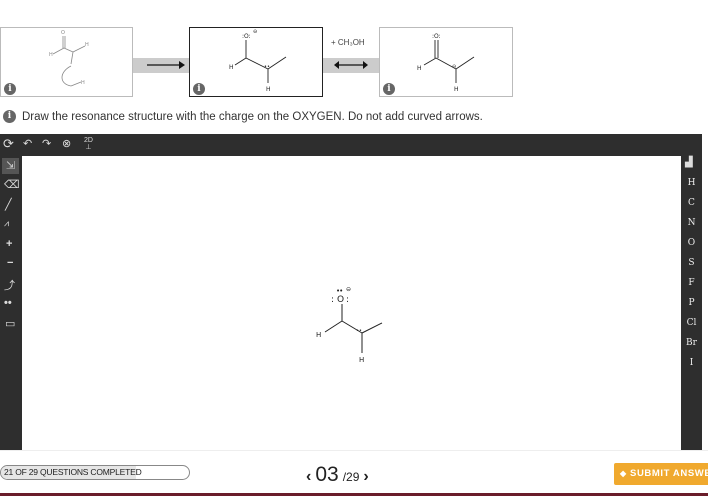  I want to click on redo-icon: ↷, so click(46, 143).